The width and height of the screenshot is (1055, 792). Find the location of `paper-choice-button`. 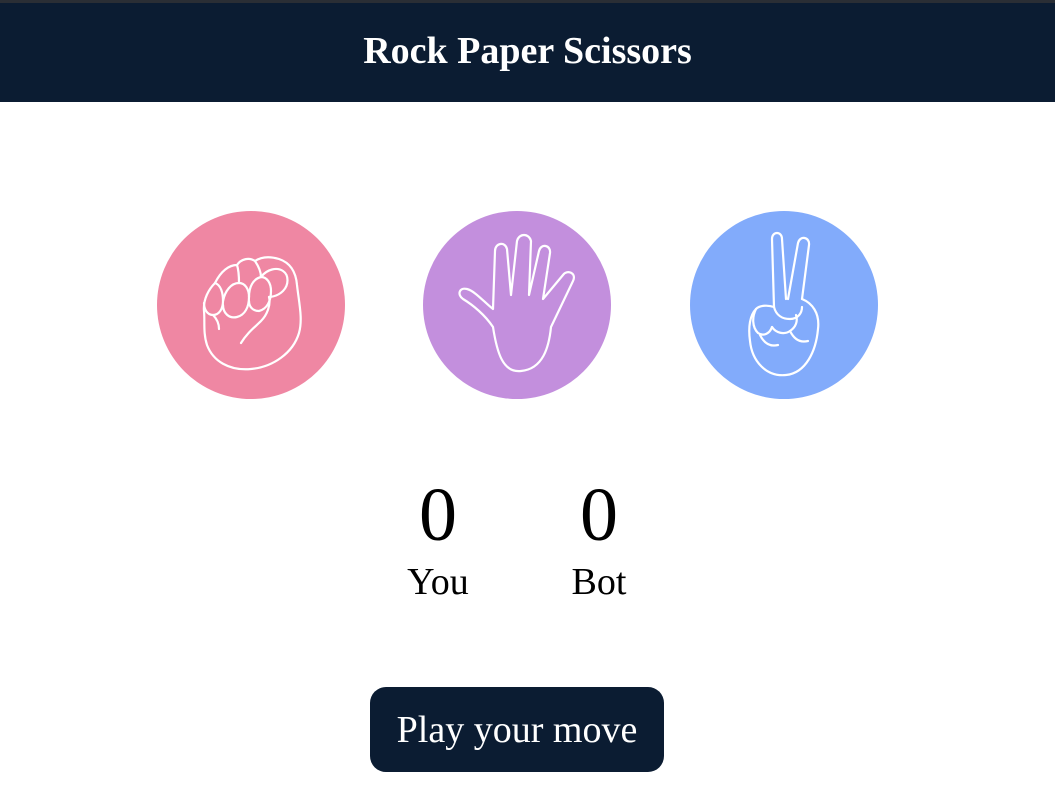

paper-choice-button is located at coordinates (517, 305).